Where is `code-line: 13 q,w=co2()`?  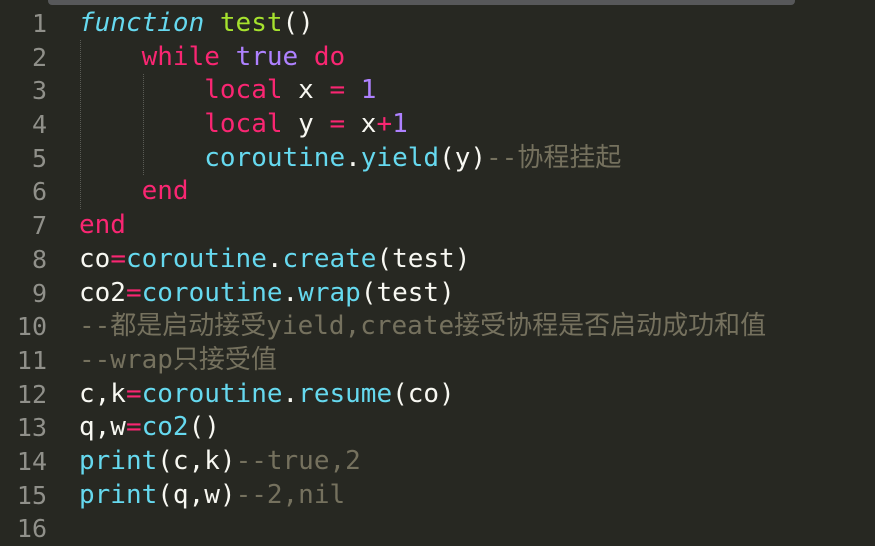
code-line: 13 q,w=co2() is located at coordinates (437, 428).